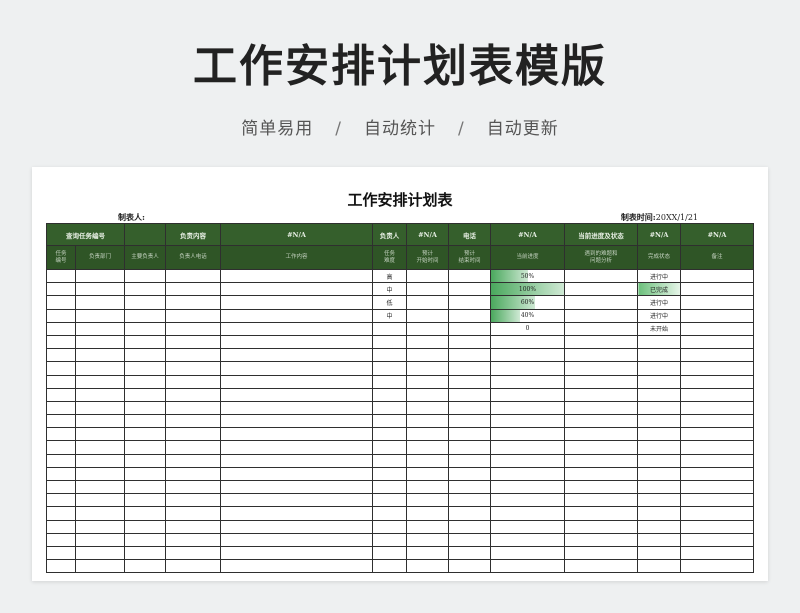  Describe the element at coordinates (389, 302) in the screenshot. I see `difficulty-cell: 低` at that location.